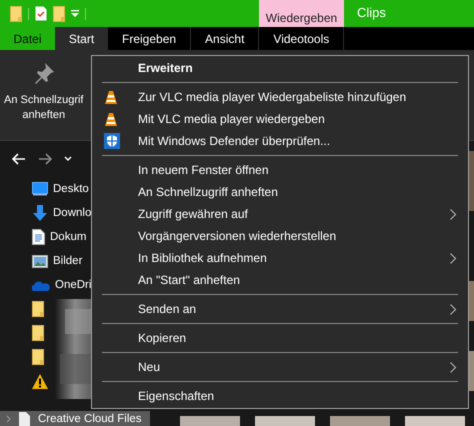 This screenshot has height=426, width=474. Describe the element at coordinates (112, 141) in the screenshot. I see `shield-icon` at that location.